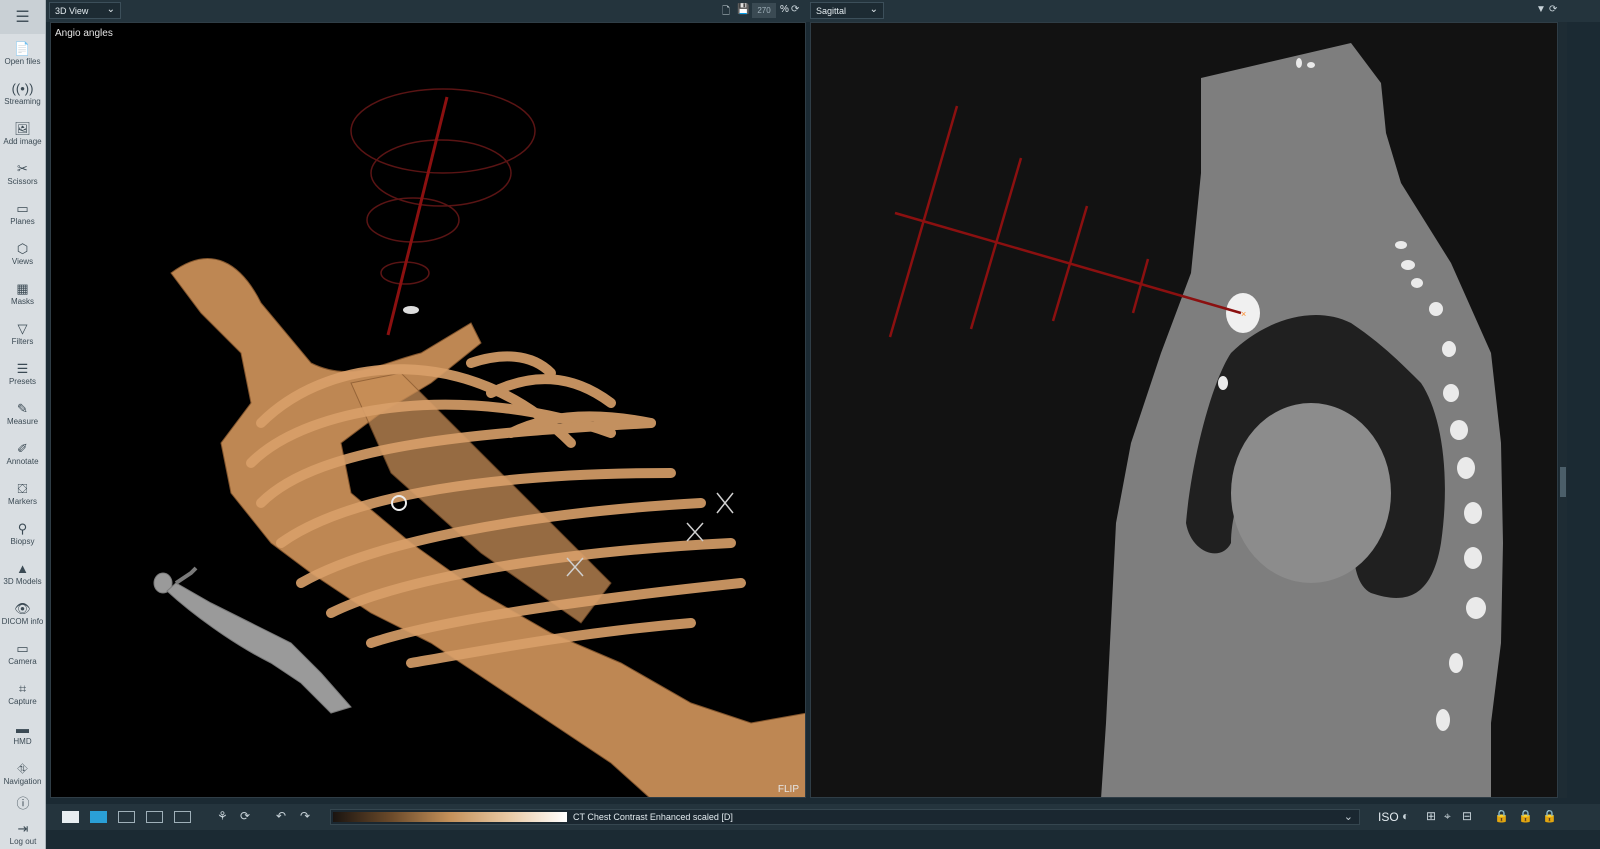 The height and width of the screenshot is (849, 1600). I want to click on sidebar-item-log-out: ⇥ Log out, so click(23, 834).